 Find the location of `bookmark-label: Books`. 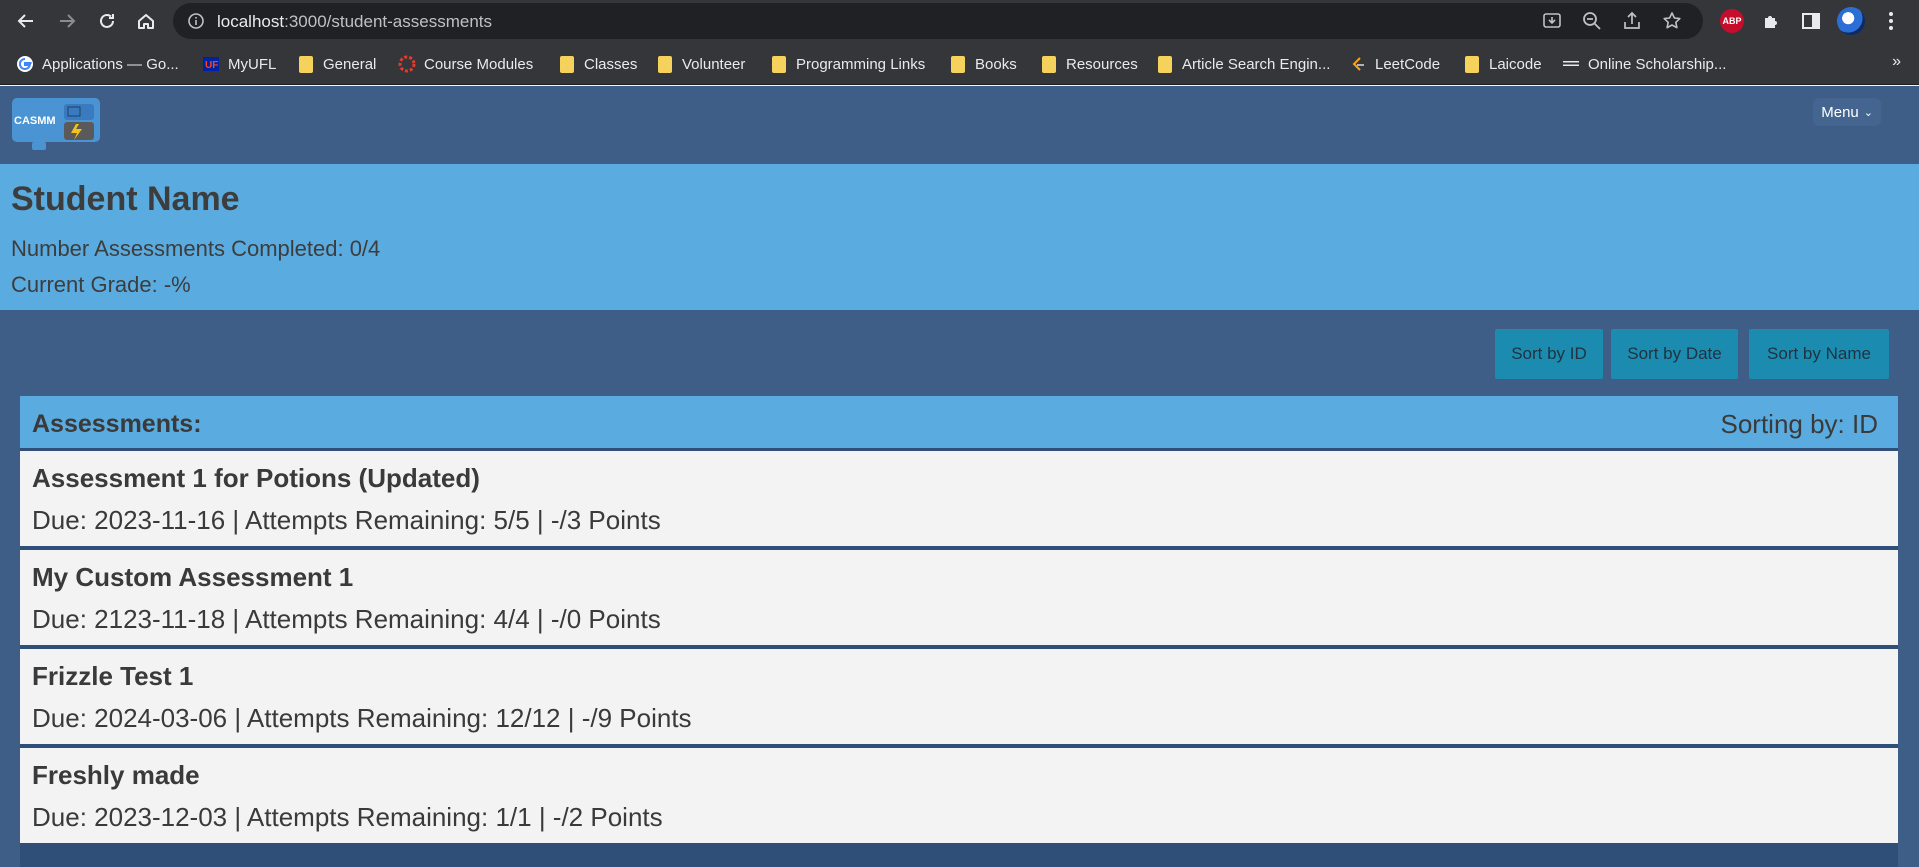

bookmark-label: Books is located at coordinates (996, 64).